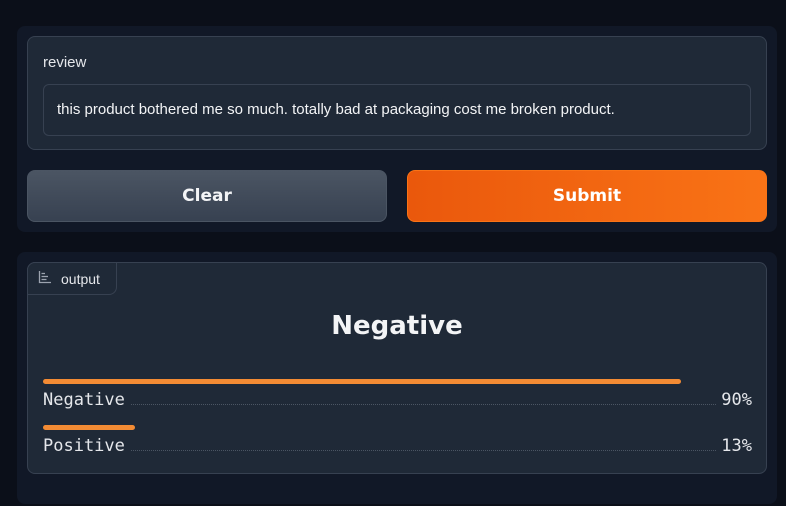  Describe the element at coordinates (87, 446) in the screenshot. I see `confidence-label: Positive` at that location.